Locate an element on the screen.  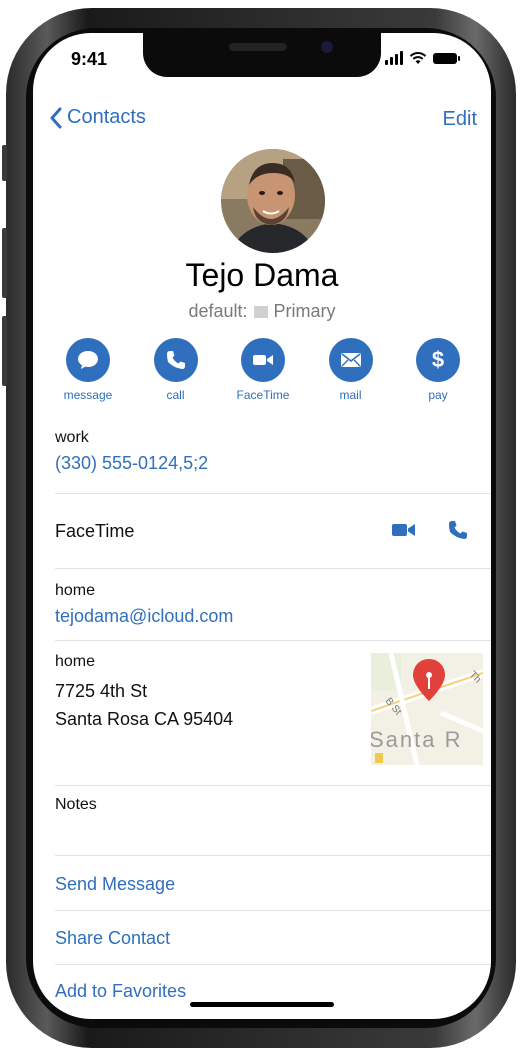
envelope-icon is located at coordinates (350, 360).